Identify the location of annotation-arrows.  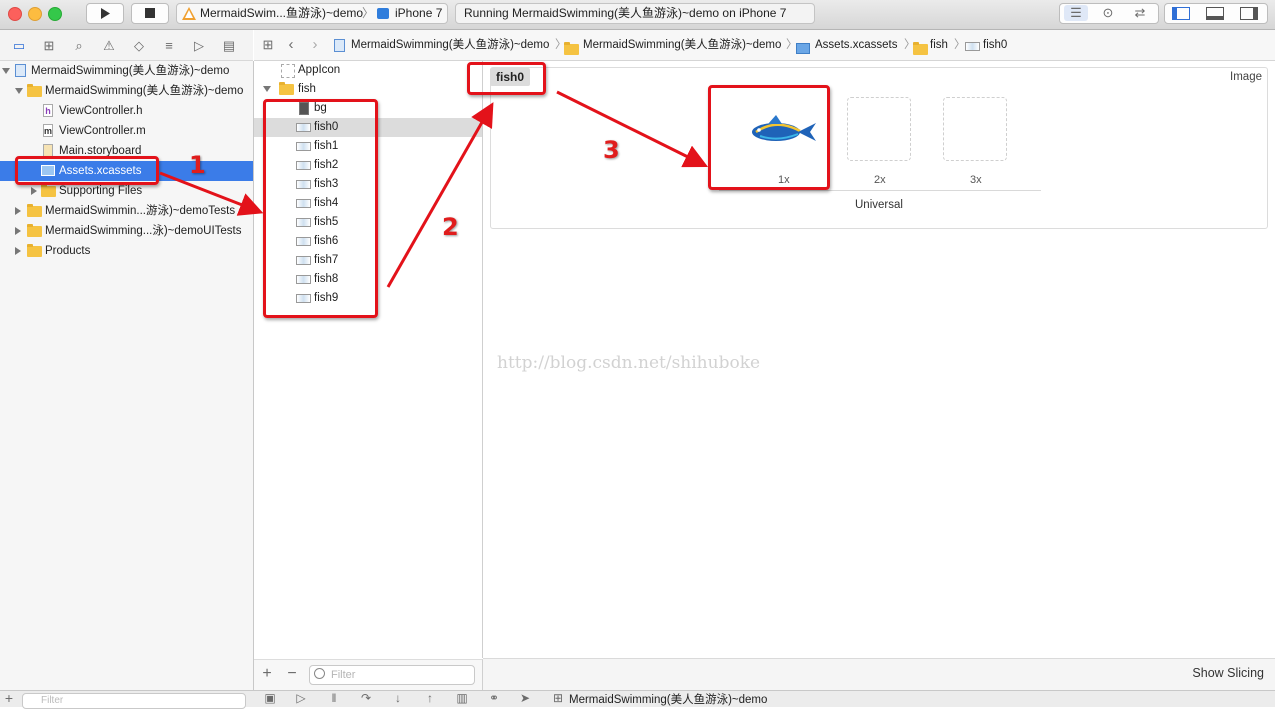
(434, 189).